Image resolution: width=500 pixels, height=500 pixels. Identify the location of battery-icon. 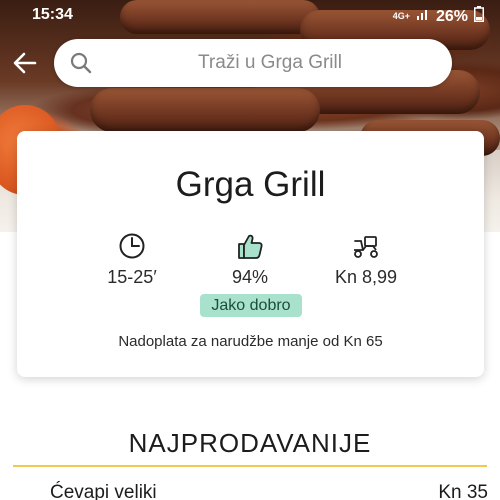
(479, 16).